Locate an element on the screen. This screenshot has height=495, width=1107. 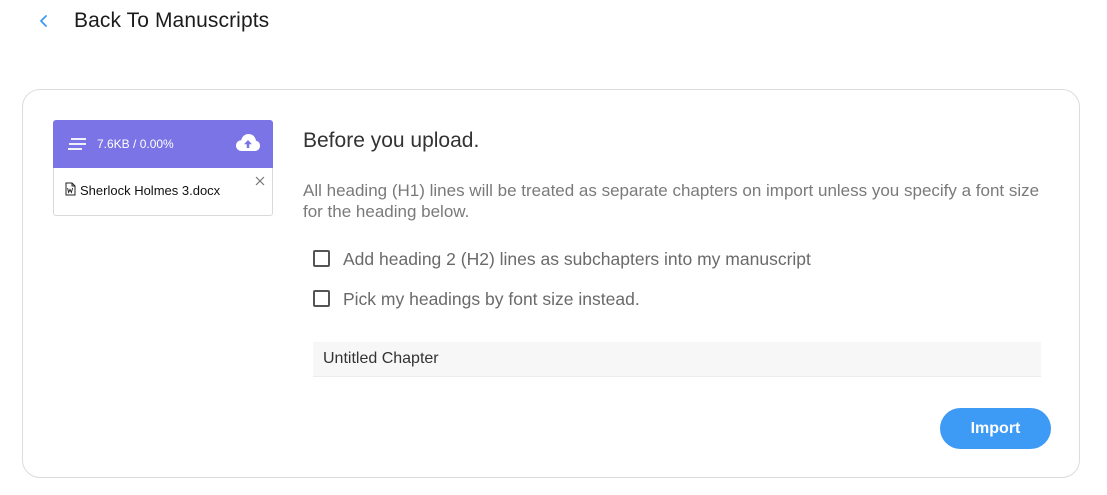
chapter-name-input is located at coordinates (677, 359).